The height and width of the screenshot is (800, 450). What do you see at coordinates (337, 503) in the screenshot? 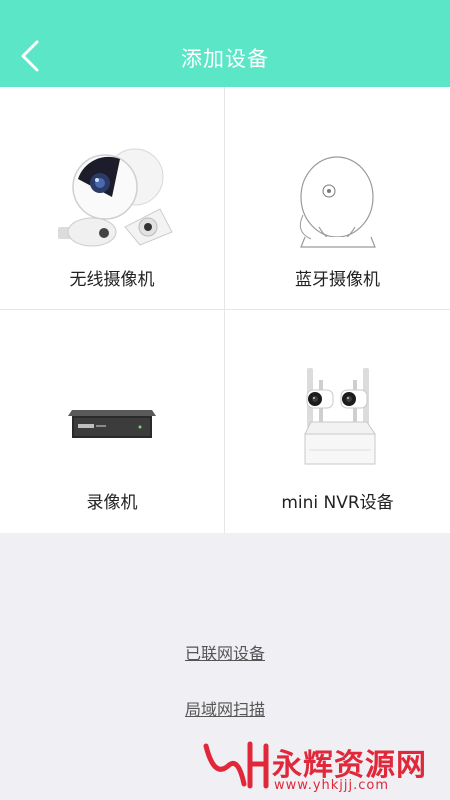
I see `device-label: mini NVR设备` at bounding box center [337, 503].